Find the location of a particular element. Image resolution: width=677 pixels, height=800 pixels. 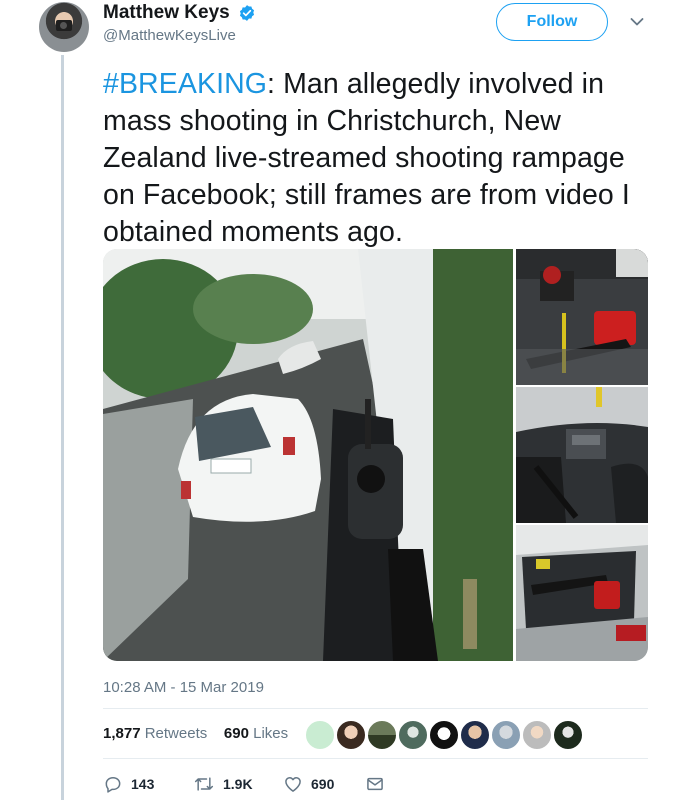

retweets-stat: 1,877 Retweets is located at coordinates (155, 733).